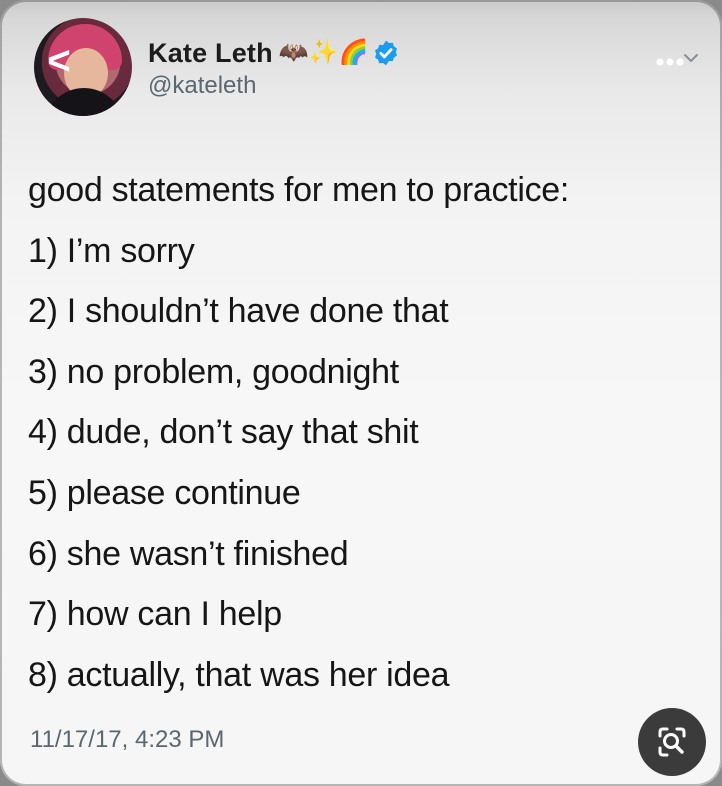  Describe the element at coordinates (386, 53) in the screenshot. I see `verified-badge-icon` at that location.